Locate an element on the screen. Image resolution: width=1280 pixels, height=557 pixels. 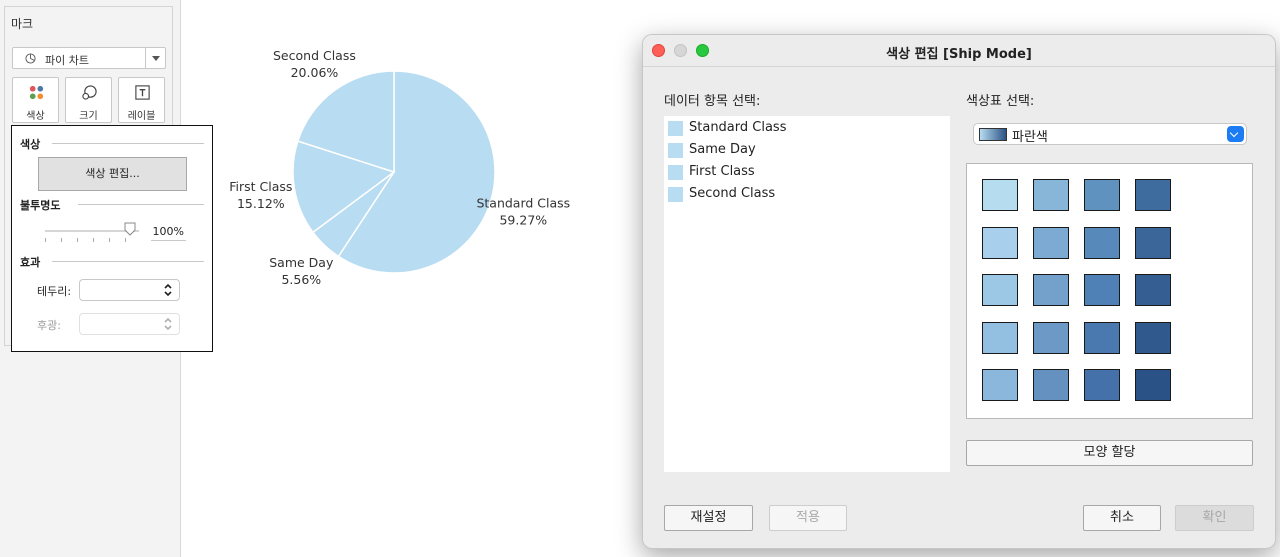
dialog-titlebar: 색상 편집 [Ship Mode] is located at coordinates (959, 51).